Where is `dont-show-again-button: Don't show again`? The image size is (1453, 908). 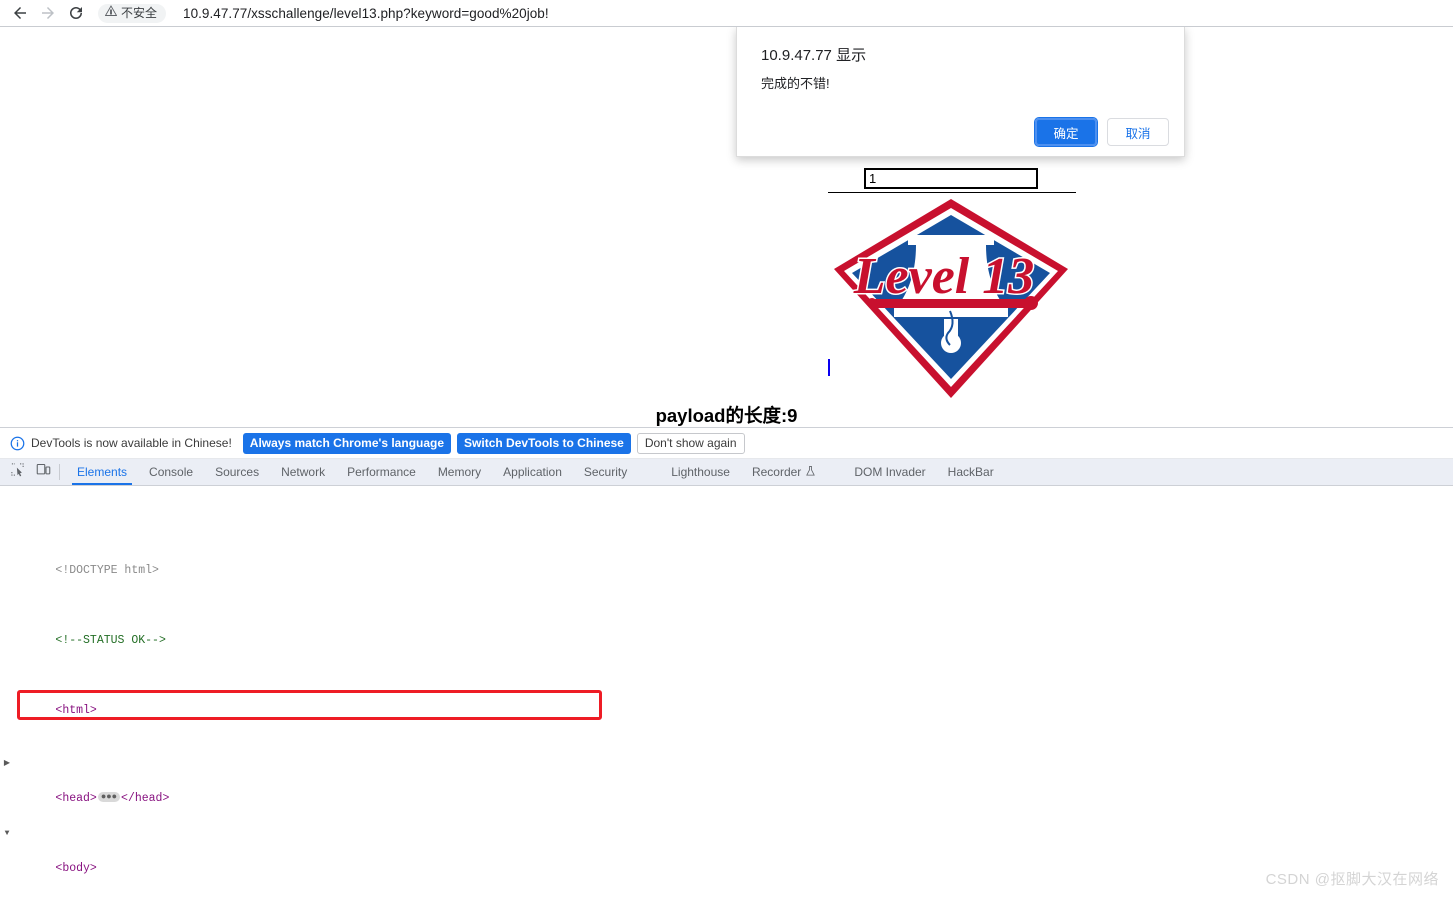
dont-show-again-button: Don't show again is located at coordinates (691, 443).